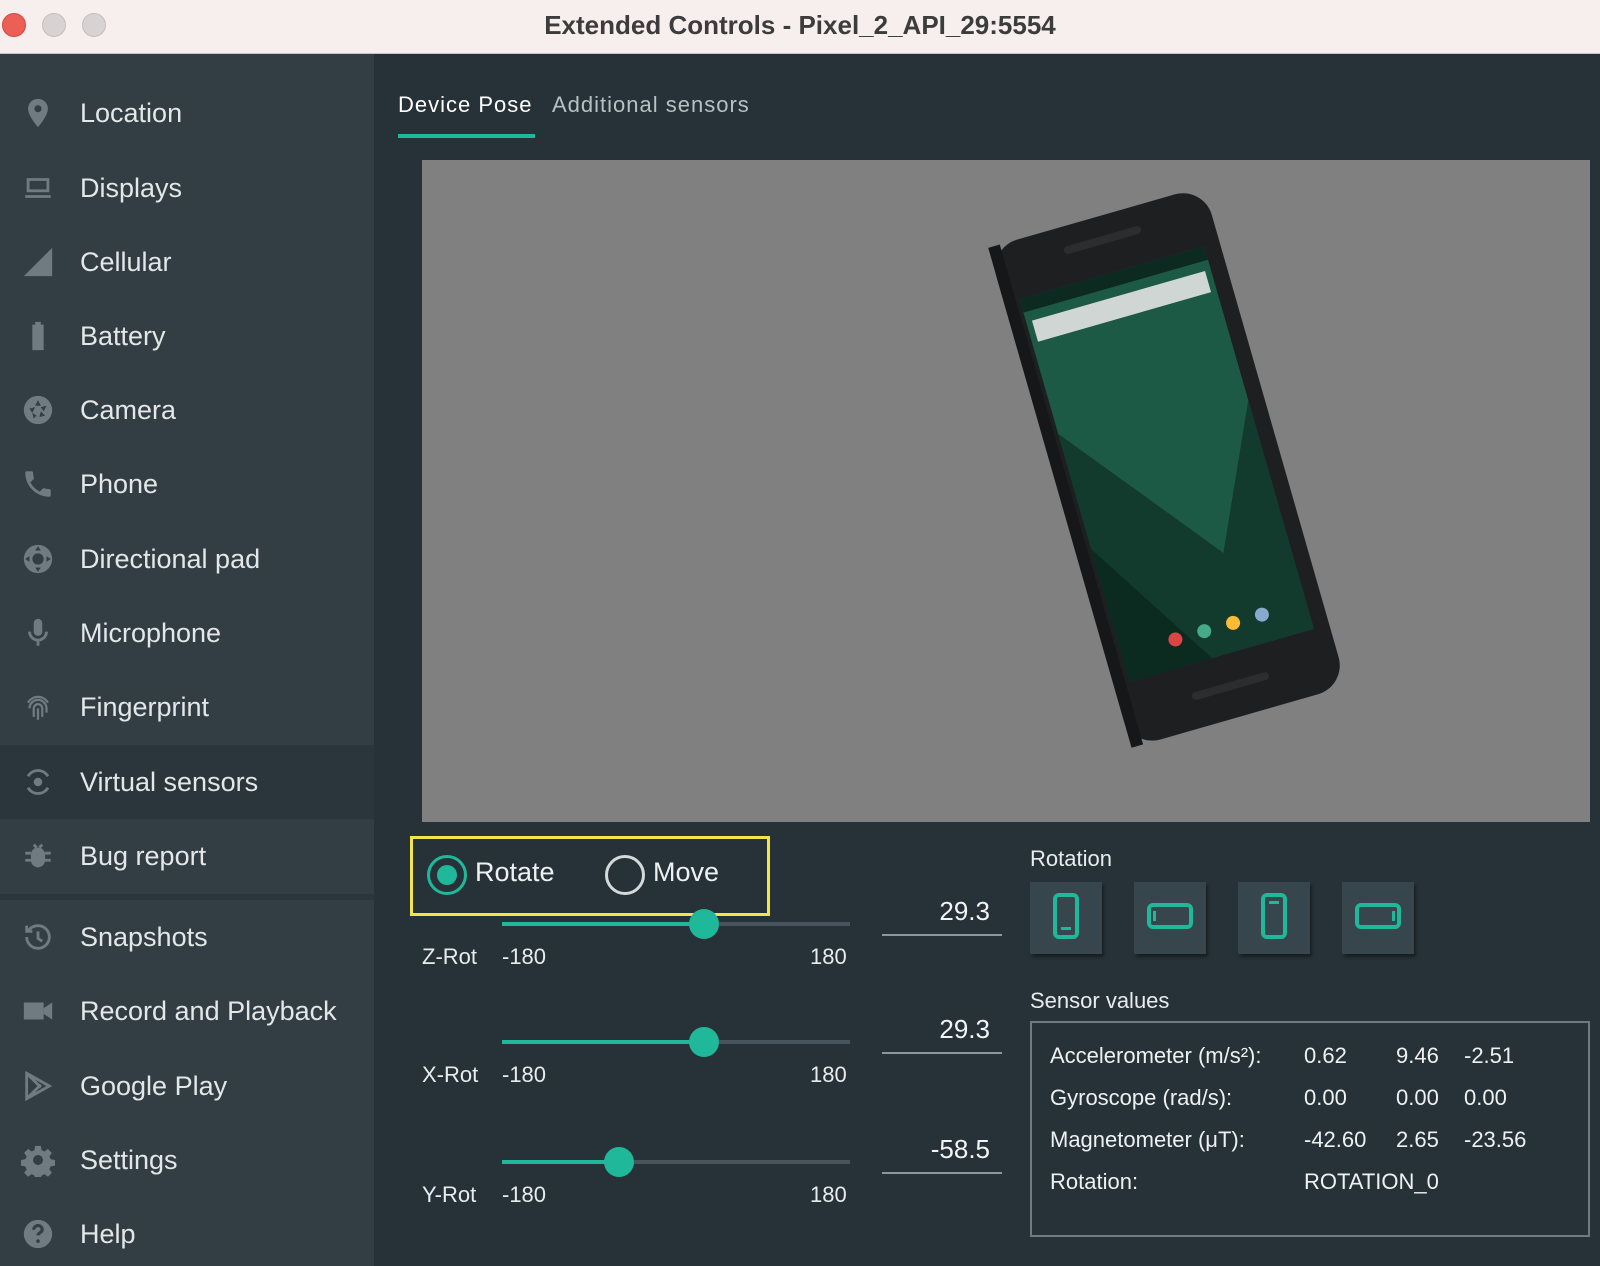 The height and width of the screenshot is (1266, 1600). I want to click on sidebar-item-microphone: Microphone, so click(187, 633).